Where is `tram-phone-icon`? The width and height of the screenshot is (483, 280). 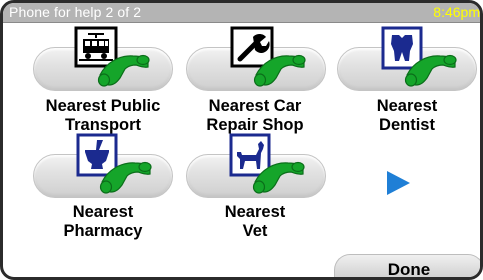
tram-phone-icon is located at coordinates (112, 58).